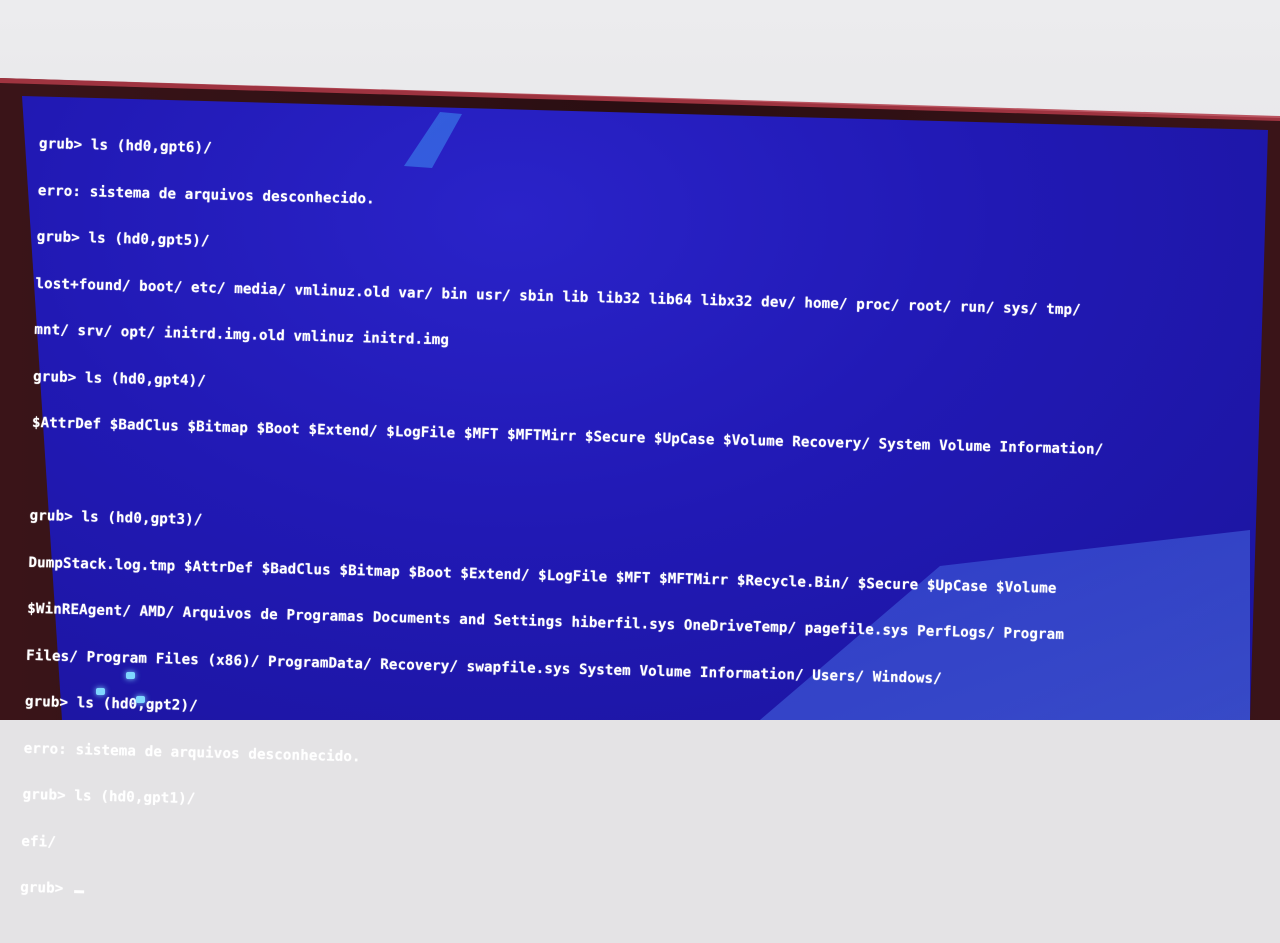  What do you see at coordinates (119, 378) in the screenshot?
I see `terminal-line: grub> ls (hd0,gpt4)/` at bounding box center [119, 378].